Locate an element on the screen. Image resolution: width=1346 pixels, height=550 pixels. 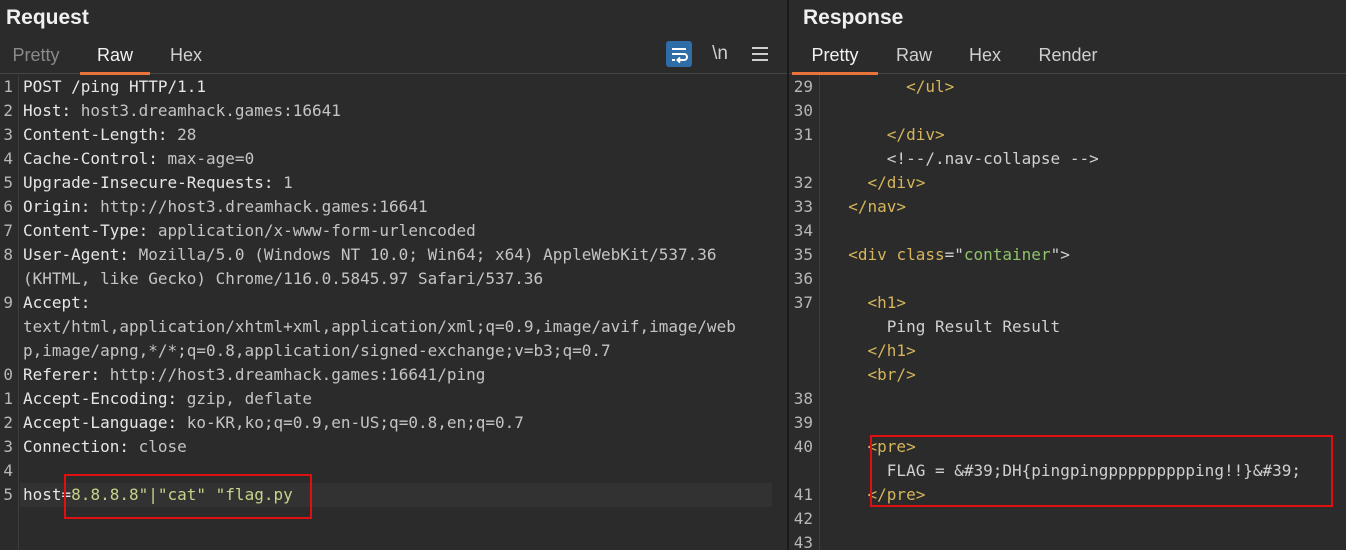
code-token: Origin is located at coordinates (52, 206).